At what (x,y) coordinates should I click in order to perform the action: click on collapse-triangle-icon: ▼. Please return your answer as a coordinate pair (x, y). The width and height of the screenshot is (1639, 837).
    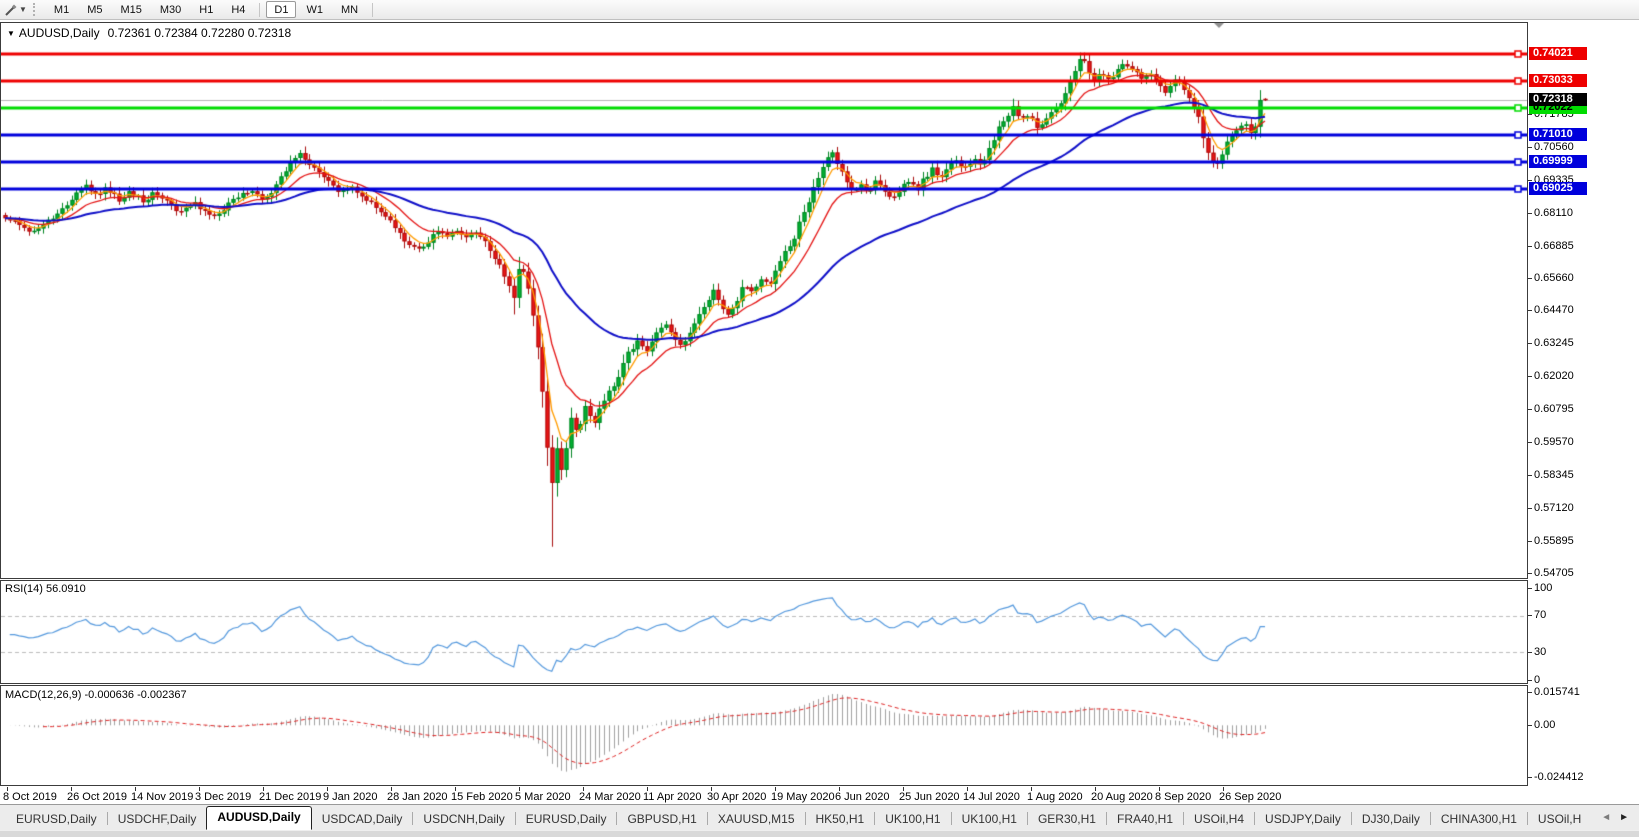
    Looking at the image, I should click on (11, 33).